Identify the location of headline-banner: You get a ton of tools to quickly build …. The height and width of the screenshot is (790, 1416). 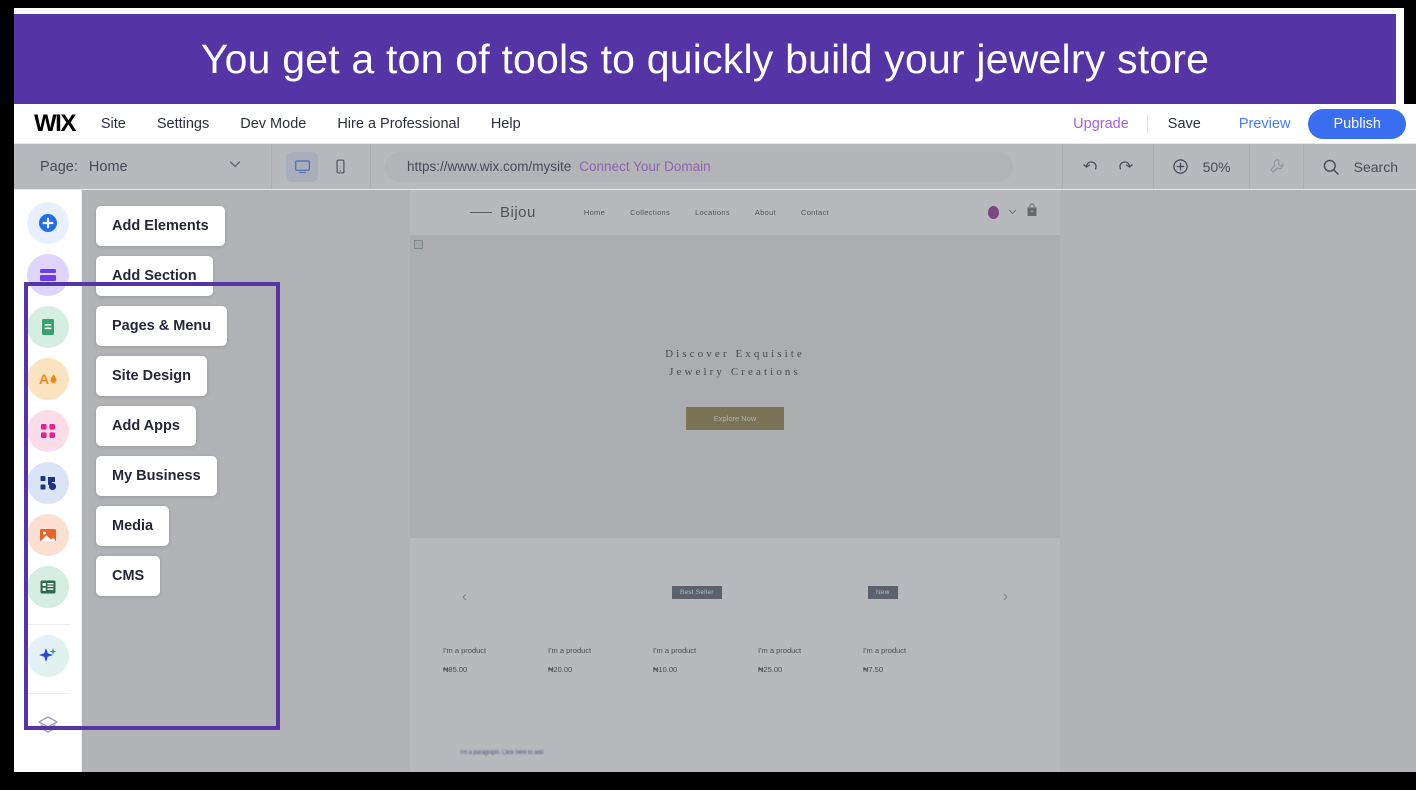
(705, 59).